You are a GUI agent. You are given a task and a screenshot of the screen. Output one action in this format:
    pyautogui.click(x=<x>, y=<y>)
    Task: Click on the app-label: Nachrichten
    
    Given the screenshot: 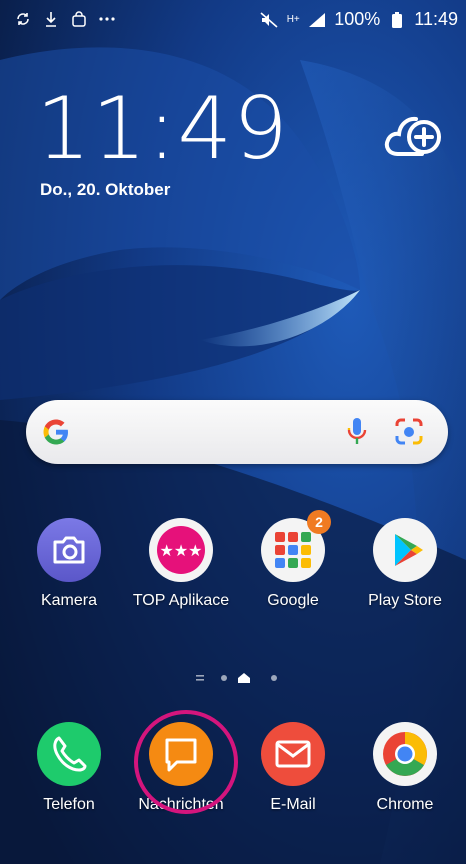 What is the action you would take?
    pyautogui.click(x=181, y=804)
    